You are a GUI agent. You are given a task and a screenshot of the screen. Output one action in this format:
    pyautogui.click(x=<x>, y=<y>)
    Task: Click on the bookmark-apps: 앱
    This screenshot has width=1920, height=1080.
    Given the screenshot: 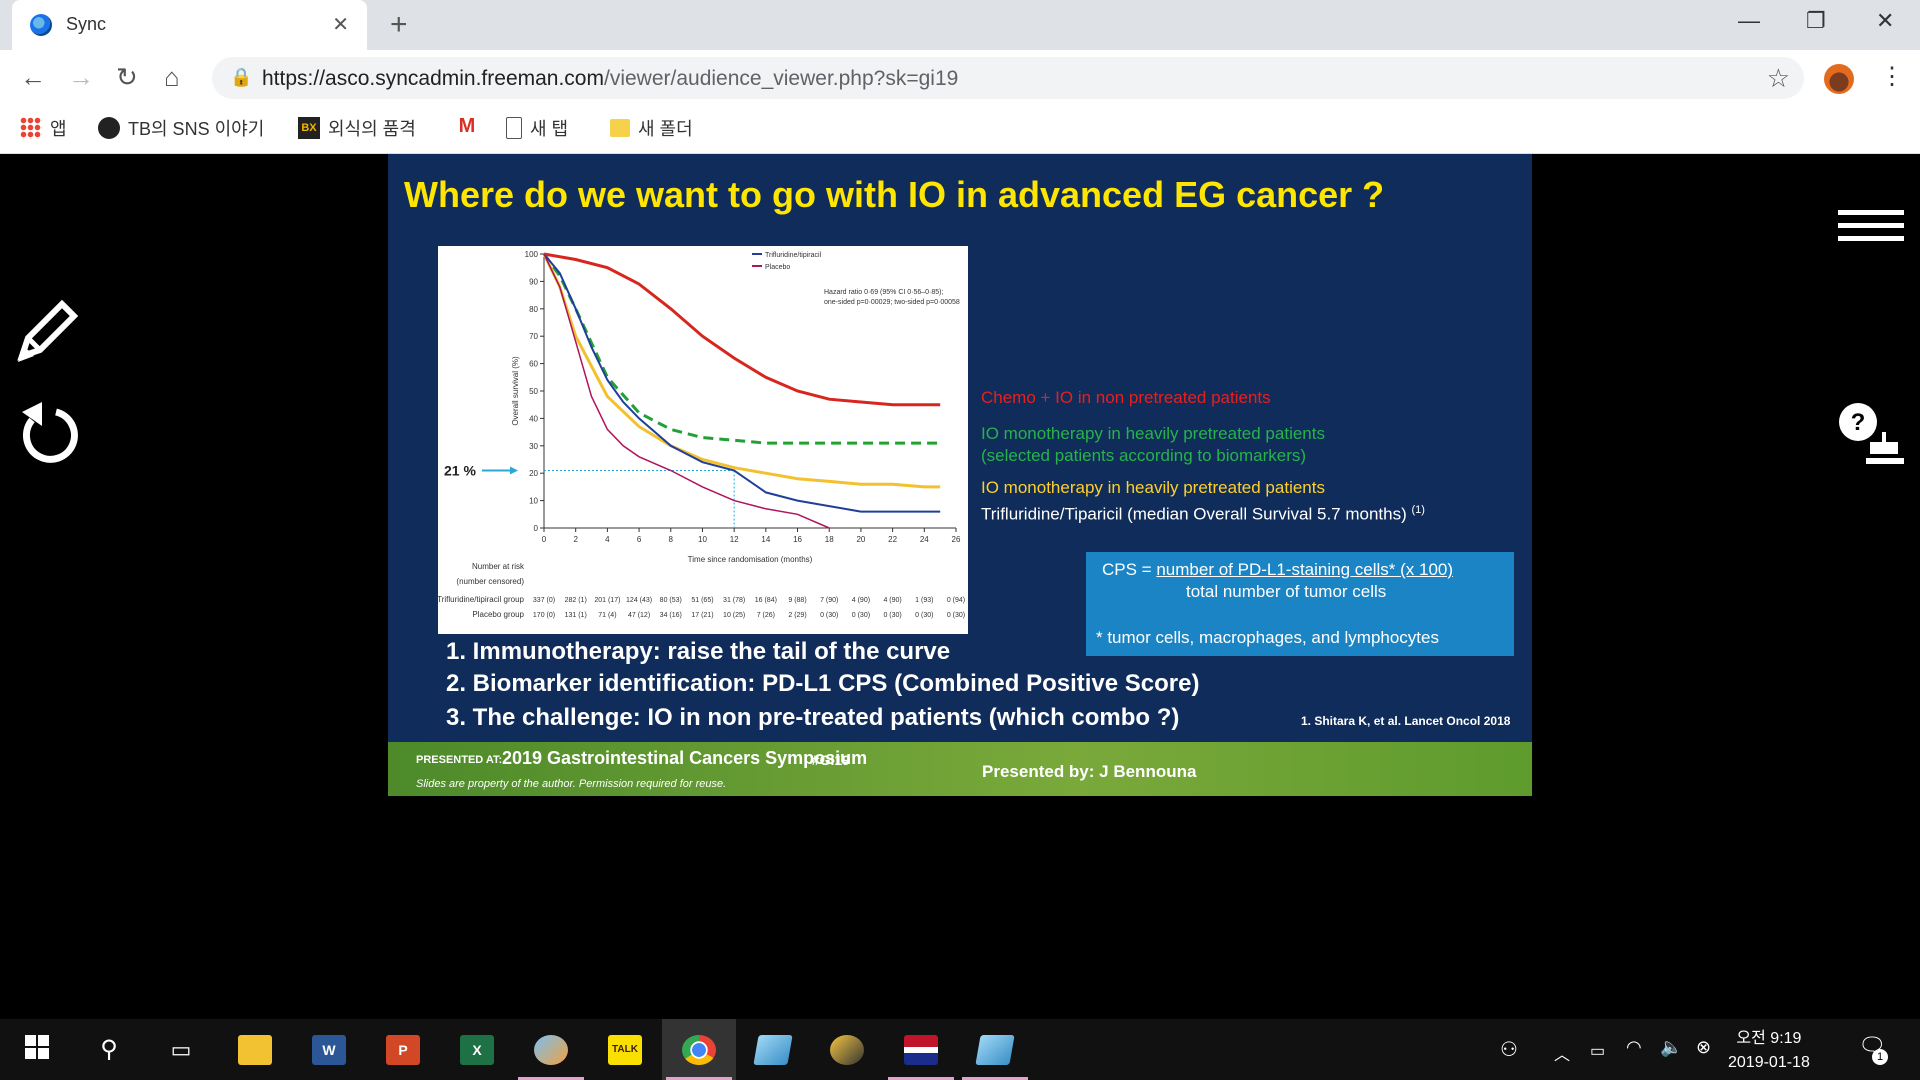 What is the action you would take?
    pyautogui.click(x=43, y=128)
    